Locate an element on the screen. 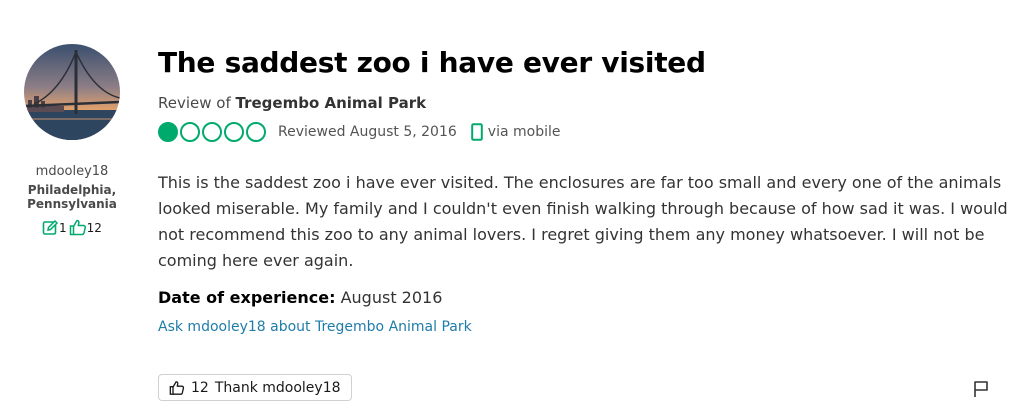 The image size is (1024, 416). rating-bubble-filled is located at coordinates (168, 132).